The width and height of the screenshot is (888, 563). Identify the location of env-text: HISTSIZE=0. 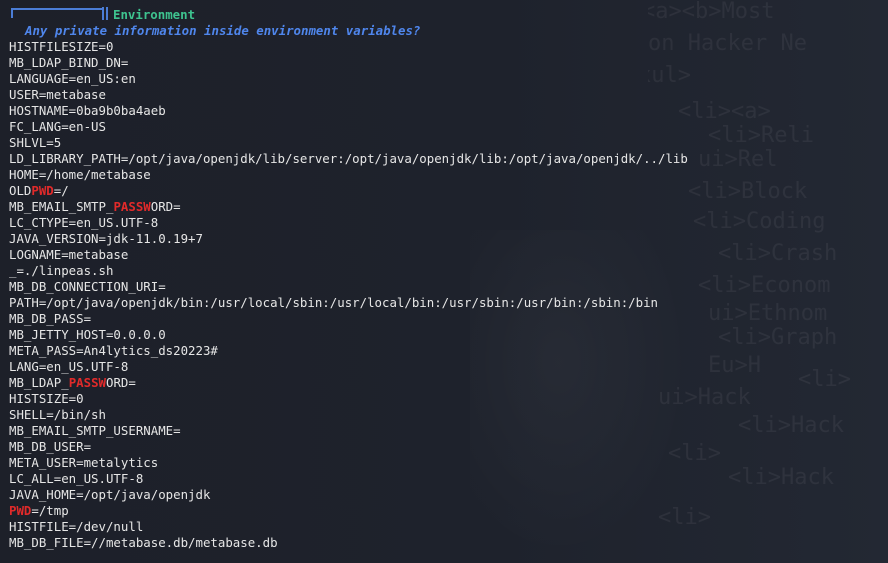
(46, 398).